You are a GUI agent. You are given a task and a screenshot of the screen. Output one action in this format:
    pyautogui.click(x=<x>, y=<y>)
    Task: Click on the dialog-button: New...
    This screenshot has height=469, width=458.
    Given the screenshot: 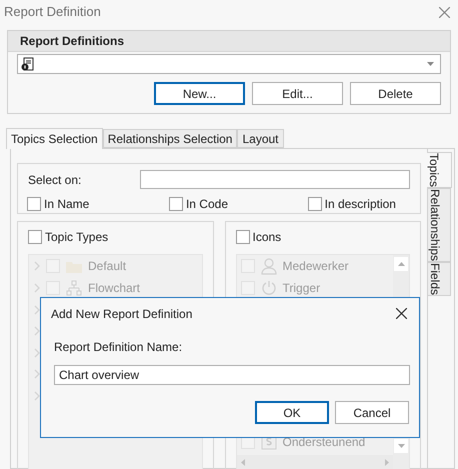 What is the action you would take?
    pyautogui.click(x=199, y=93)
    